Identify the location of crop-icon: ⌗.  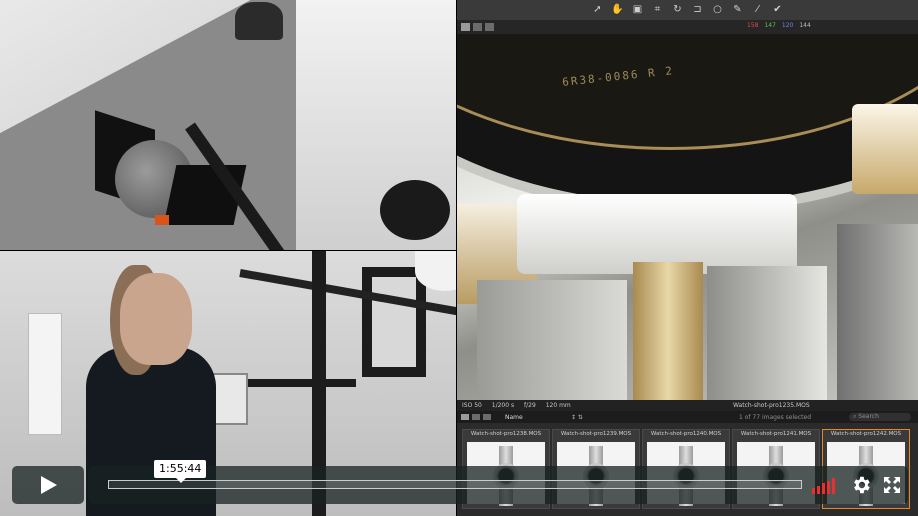
(658, 10).